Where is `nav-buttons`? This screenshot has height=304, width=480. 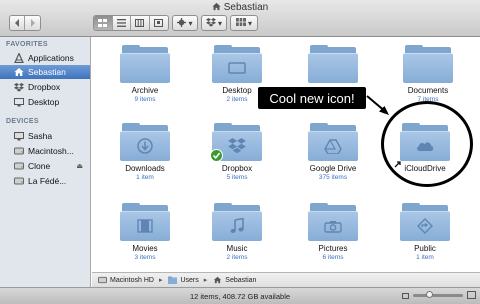 nav-buttons is located at coordinates (25, 23).